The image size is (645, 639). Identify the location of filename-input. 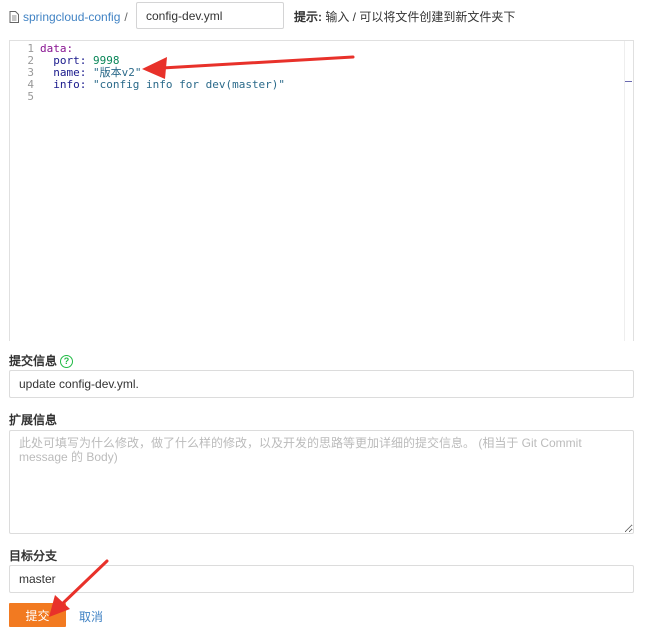
(210, 15).